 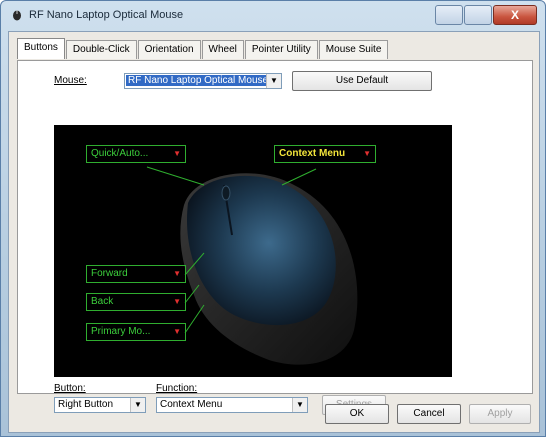 I want to click on function-select: Context Menu ▼, so click(x=232, y=405).